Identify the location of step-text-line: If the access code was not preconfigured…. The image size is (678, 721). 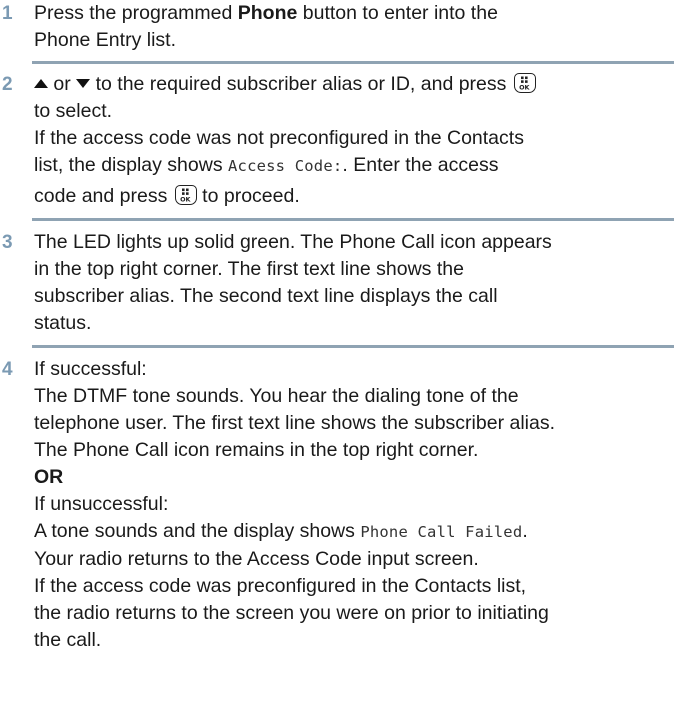
(279, 138).